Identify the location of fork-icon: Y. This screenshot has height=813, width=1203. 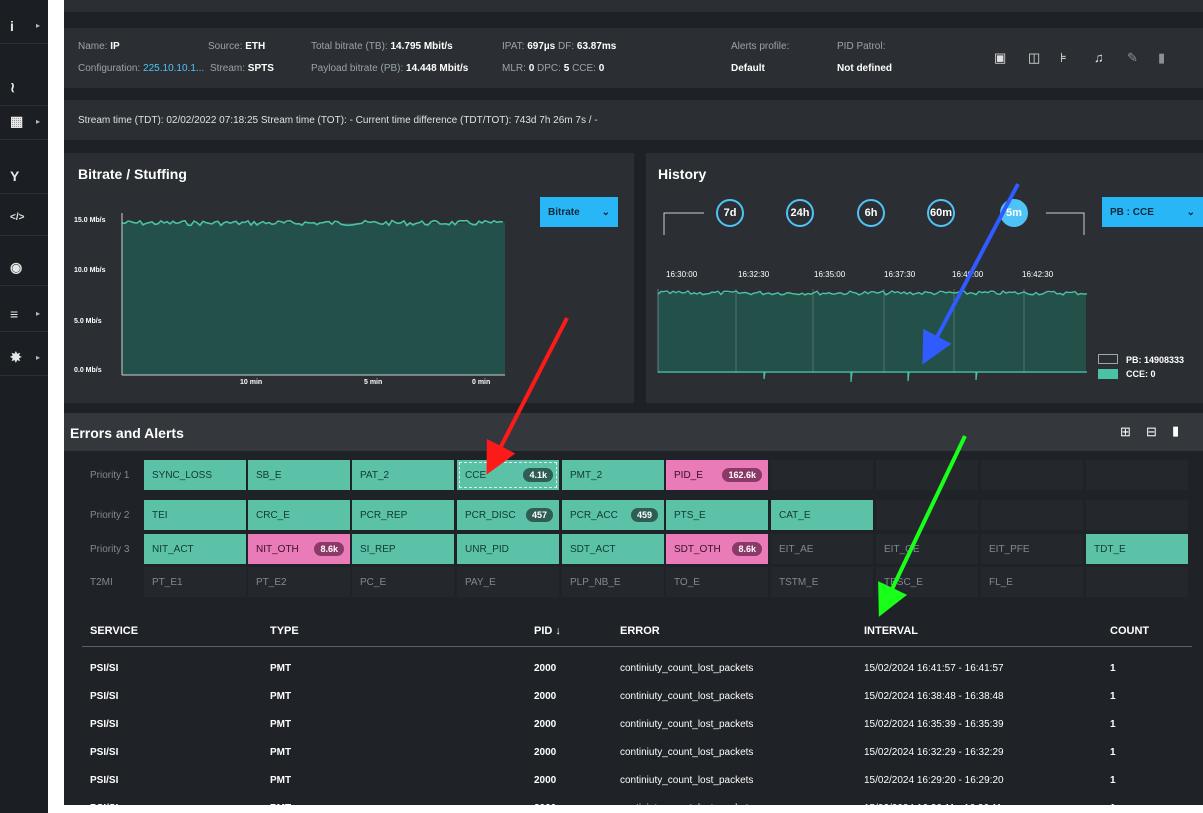
(15, 175).